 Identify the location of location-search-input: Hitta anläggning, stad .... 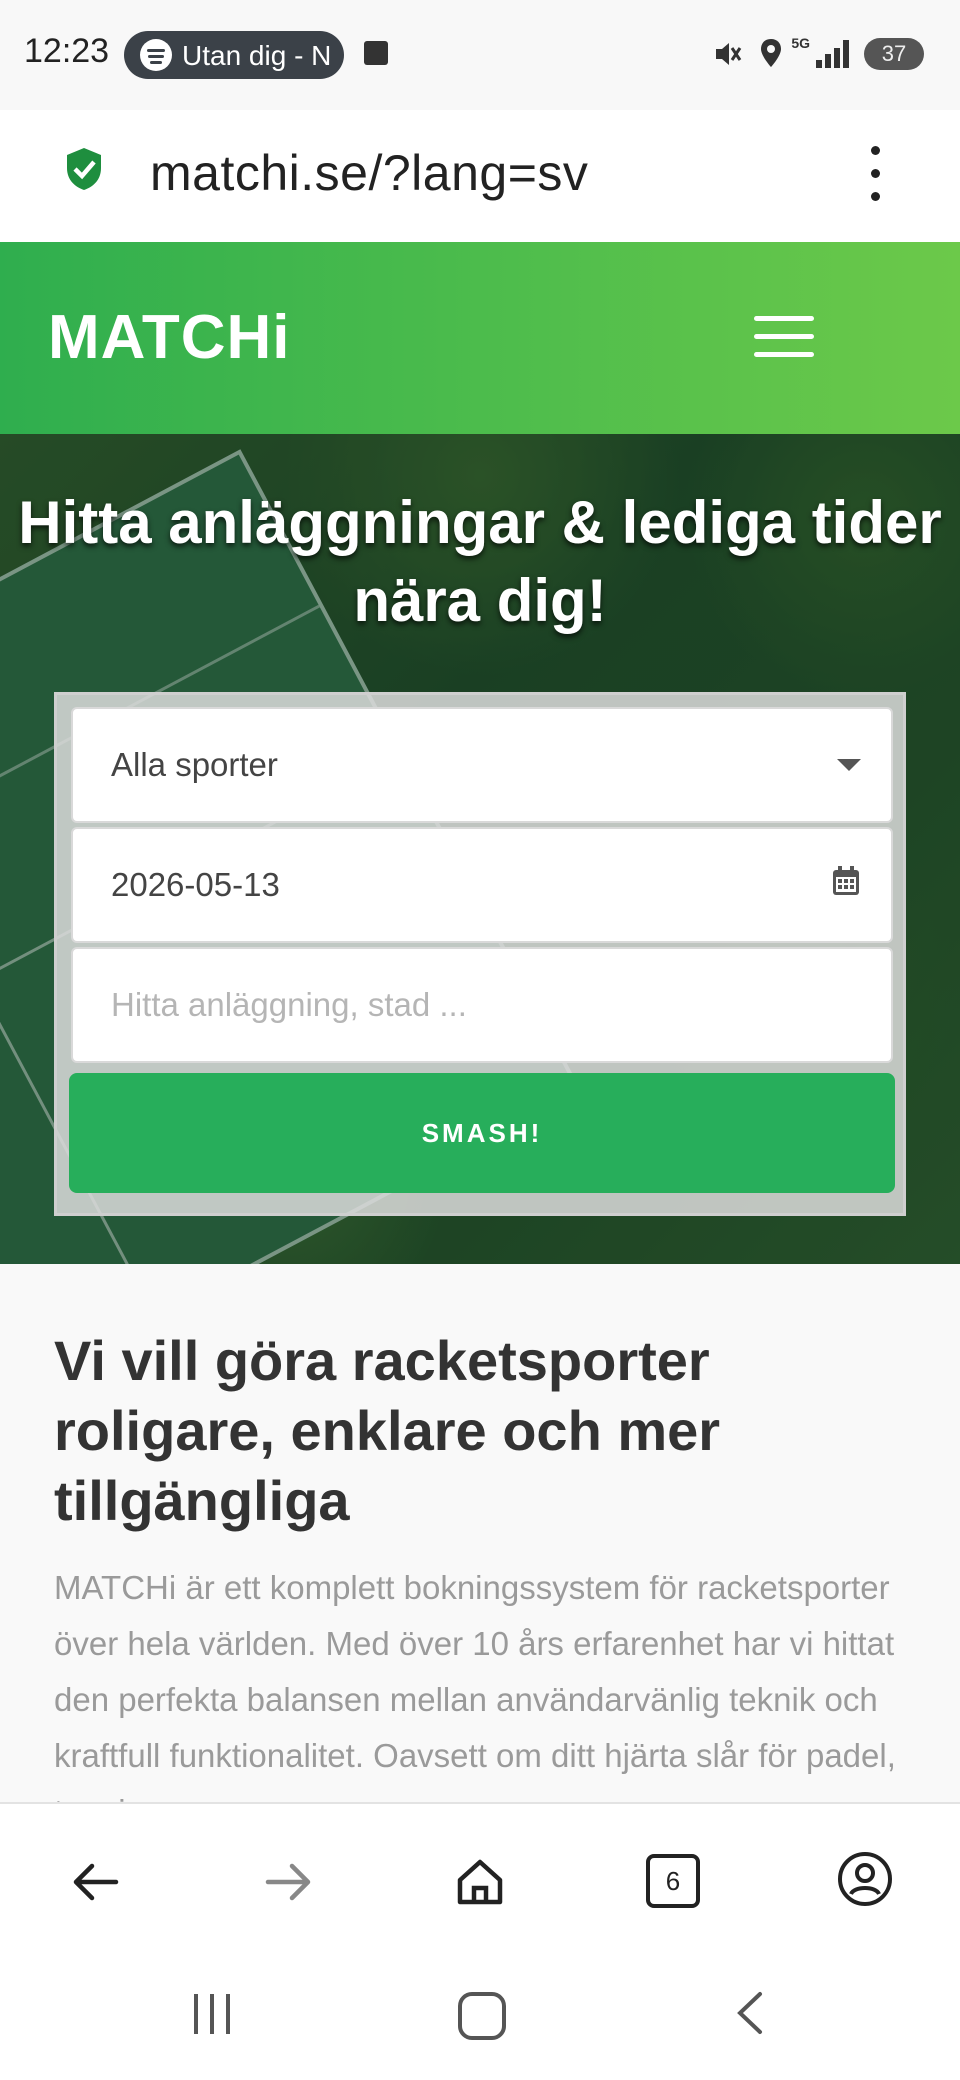
(482, 1005).